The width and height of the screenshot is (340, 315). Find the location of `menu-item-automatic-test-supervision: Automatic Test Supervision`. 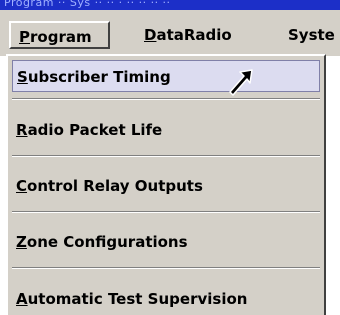

menu-item-automatic-test-supervision: Automatic Test Supervision is located at coordinates (166, 299).